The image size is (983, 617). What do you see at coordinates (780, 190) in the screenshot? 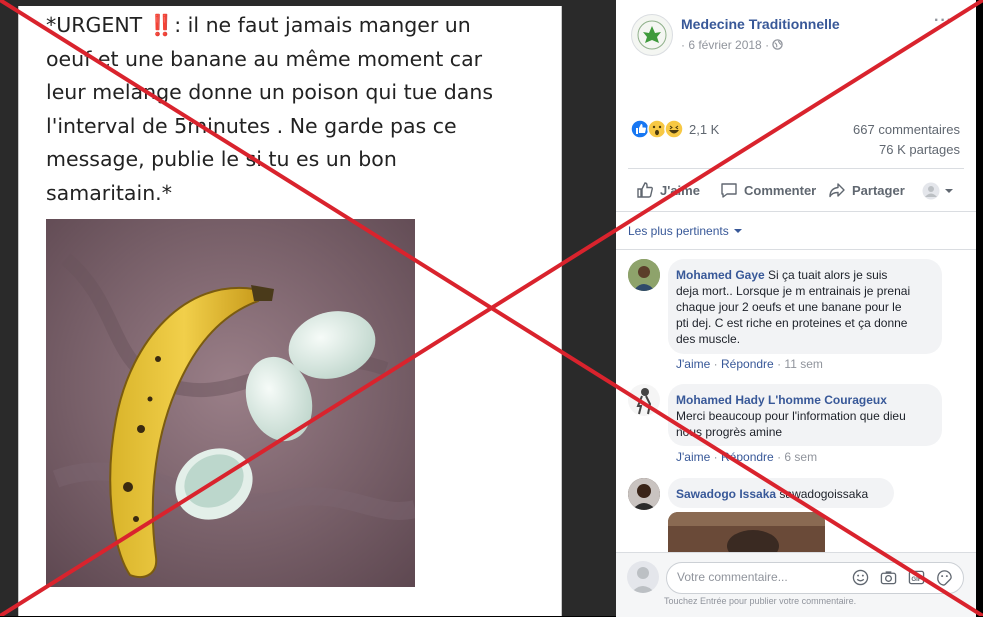
I see `comment-label: Commenter` at bounding box center [780, 190].